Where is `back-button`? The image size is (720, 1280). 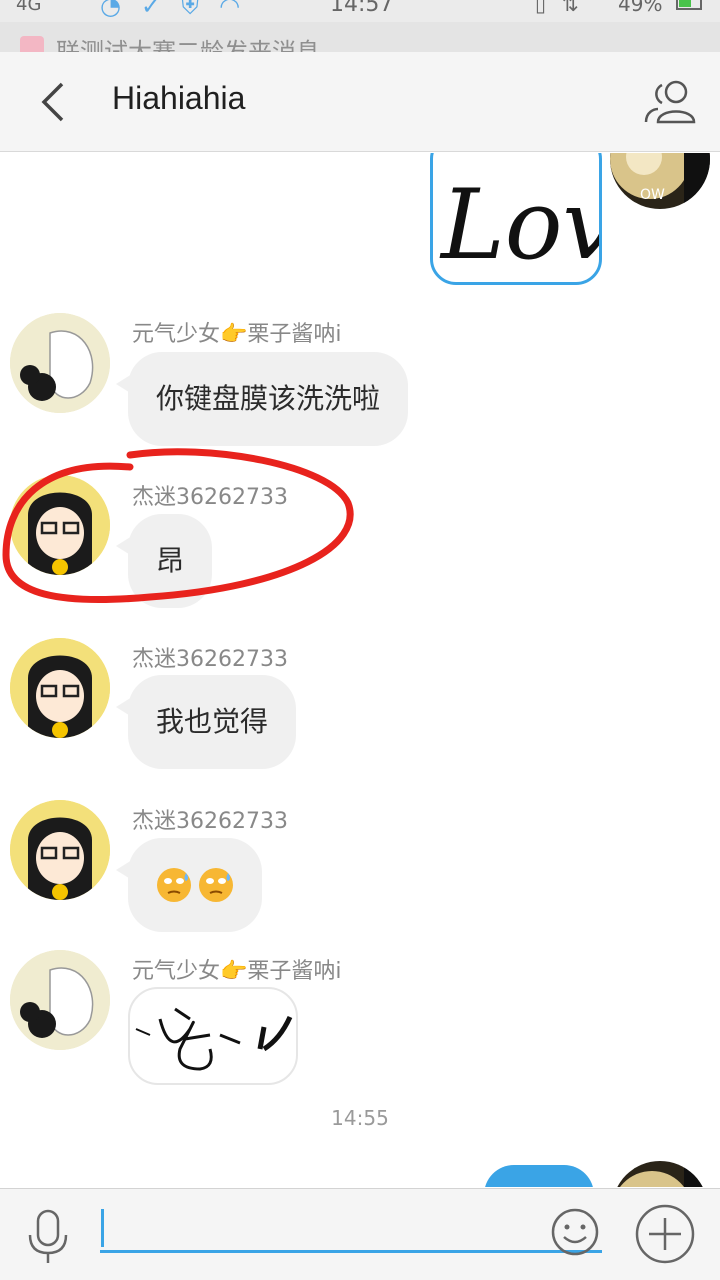 back-button is located at coordinates (58, 102).